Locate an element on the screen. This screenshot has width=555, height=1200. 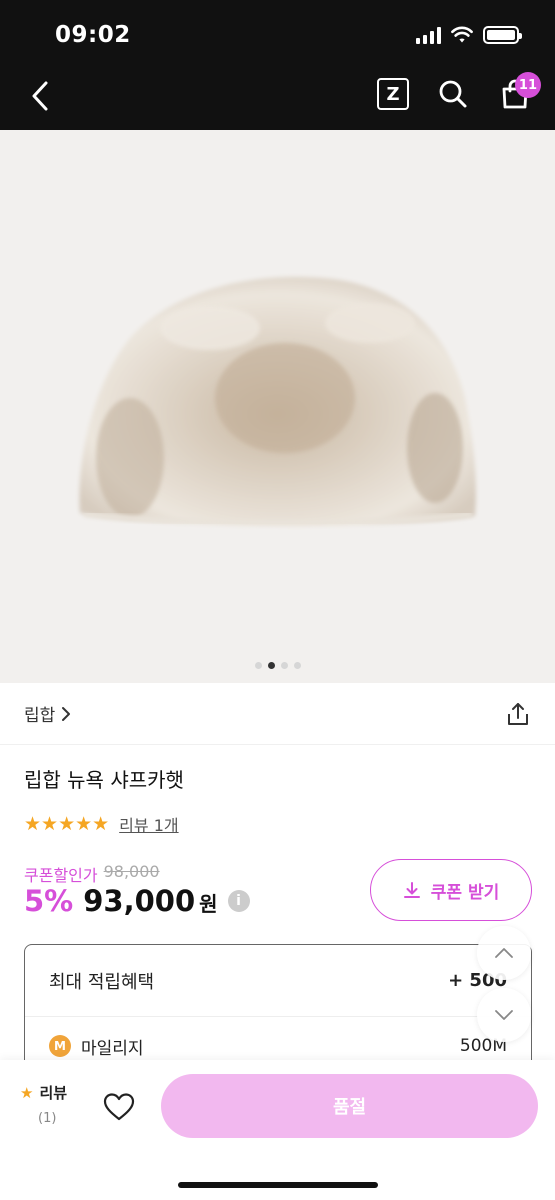
chevron-left-icon is located at coordinates (40, 96).